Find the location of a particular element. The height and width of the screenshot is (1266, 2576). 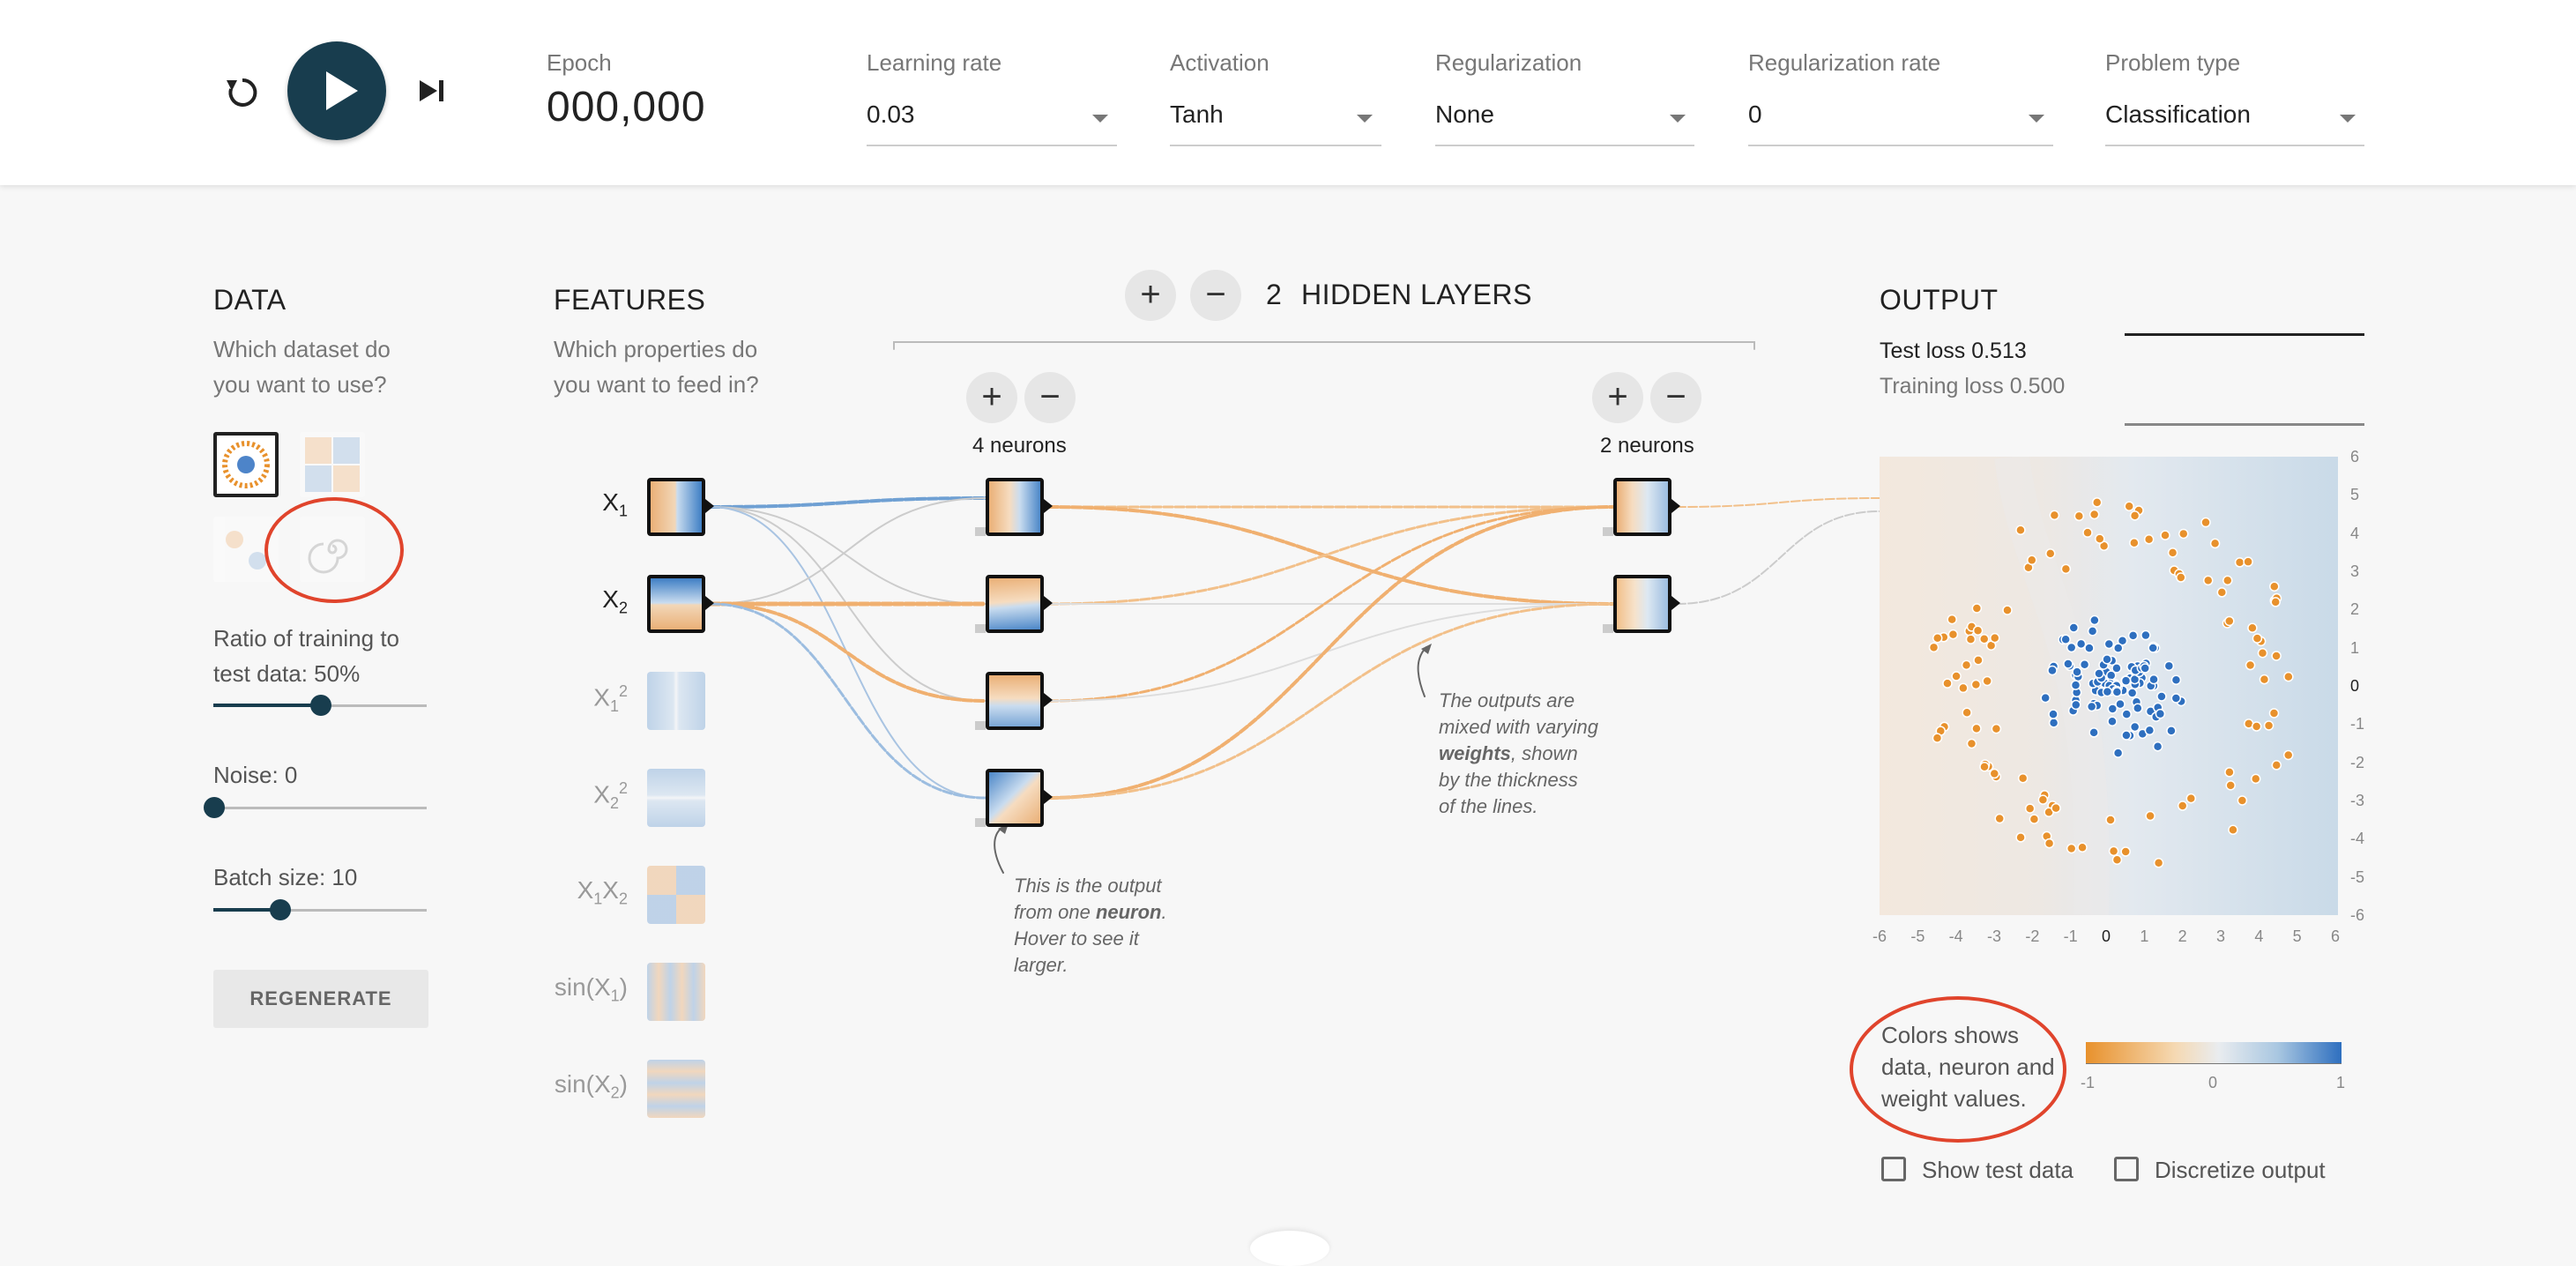

plus-icon: + is located at coordinates (1150, 294).